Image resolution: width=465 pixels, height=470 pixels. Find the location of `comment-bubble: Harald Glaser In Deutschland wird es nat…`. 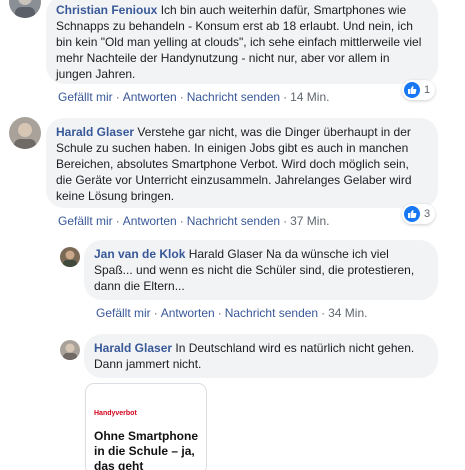

comment-bubble: Harald Glaser In Deutschland wird es nat… is located at coordinates (261, 356).